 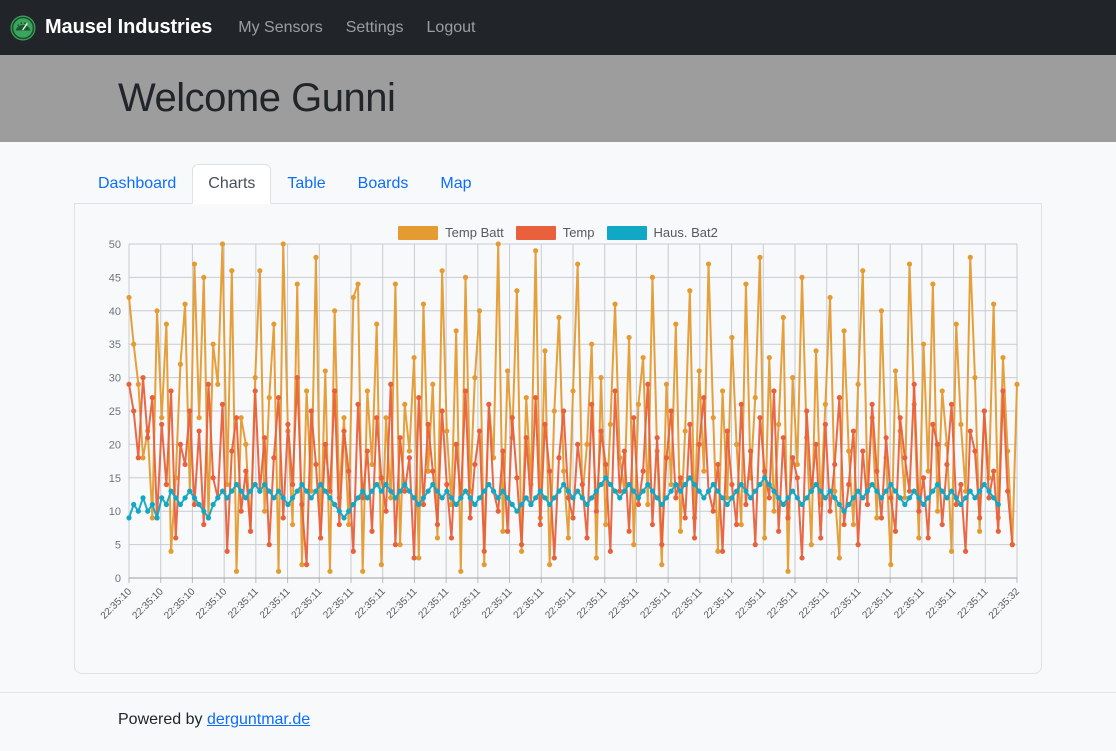 I want to click on y-axis-tick-label: 50, so click(x=115, y=245).